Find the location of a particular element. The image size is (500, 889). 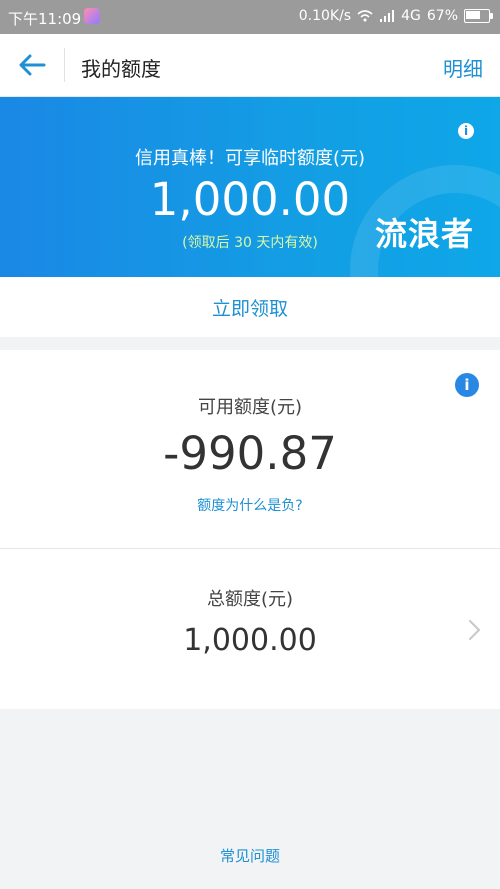

banner-info-icon: i is located at coordinates (466, 131).